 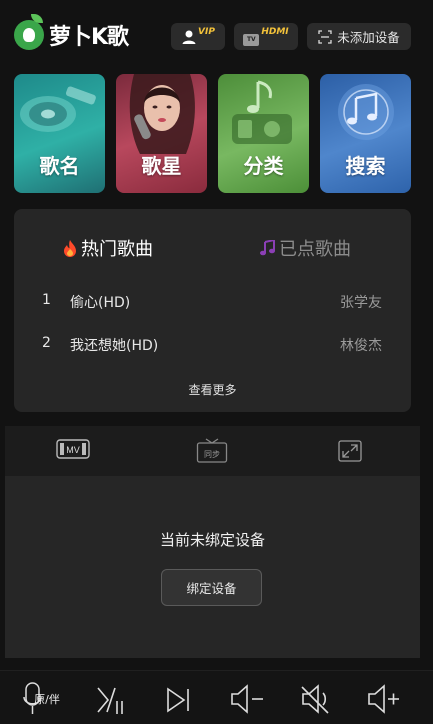 I want to click on radish-logo-icon, so click(x=29, y=32).